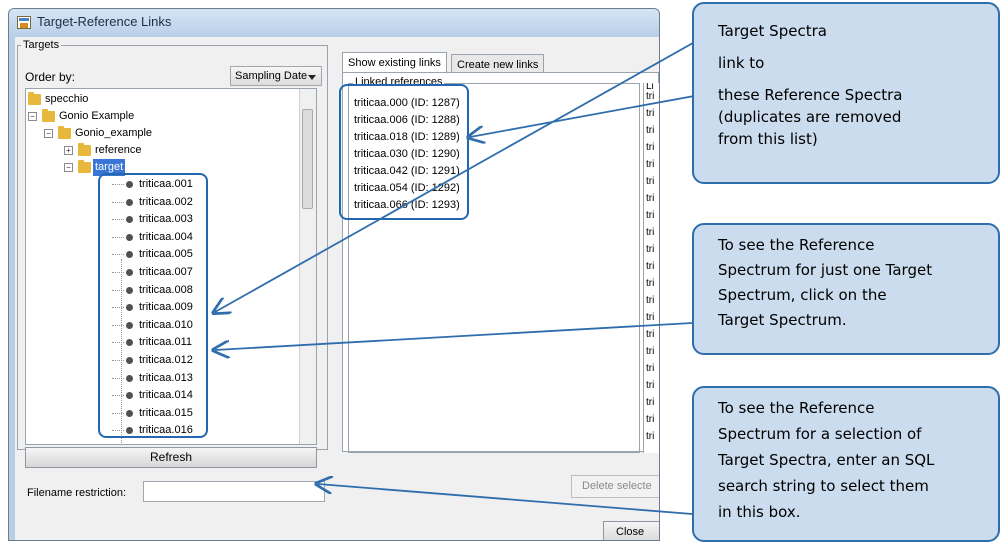  Describe the element at coordinates (802, 295) in the screenshot. I see `callout-text: Spectrum, click on the` at that location.